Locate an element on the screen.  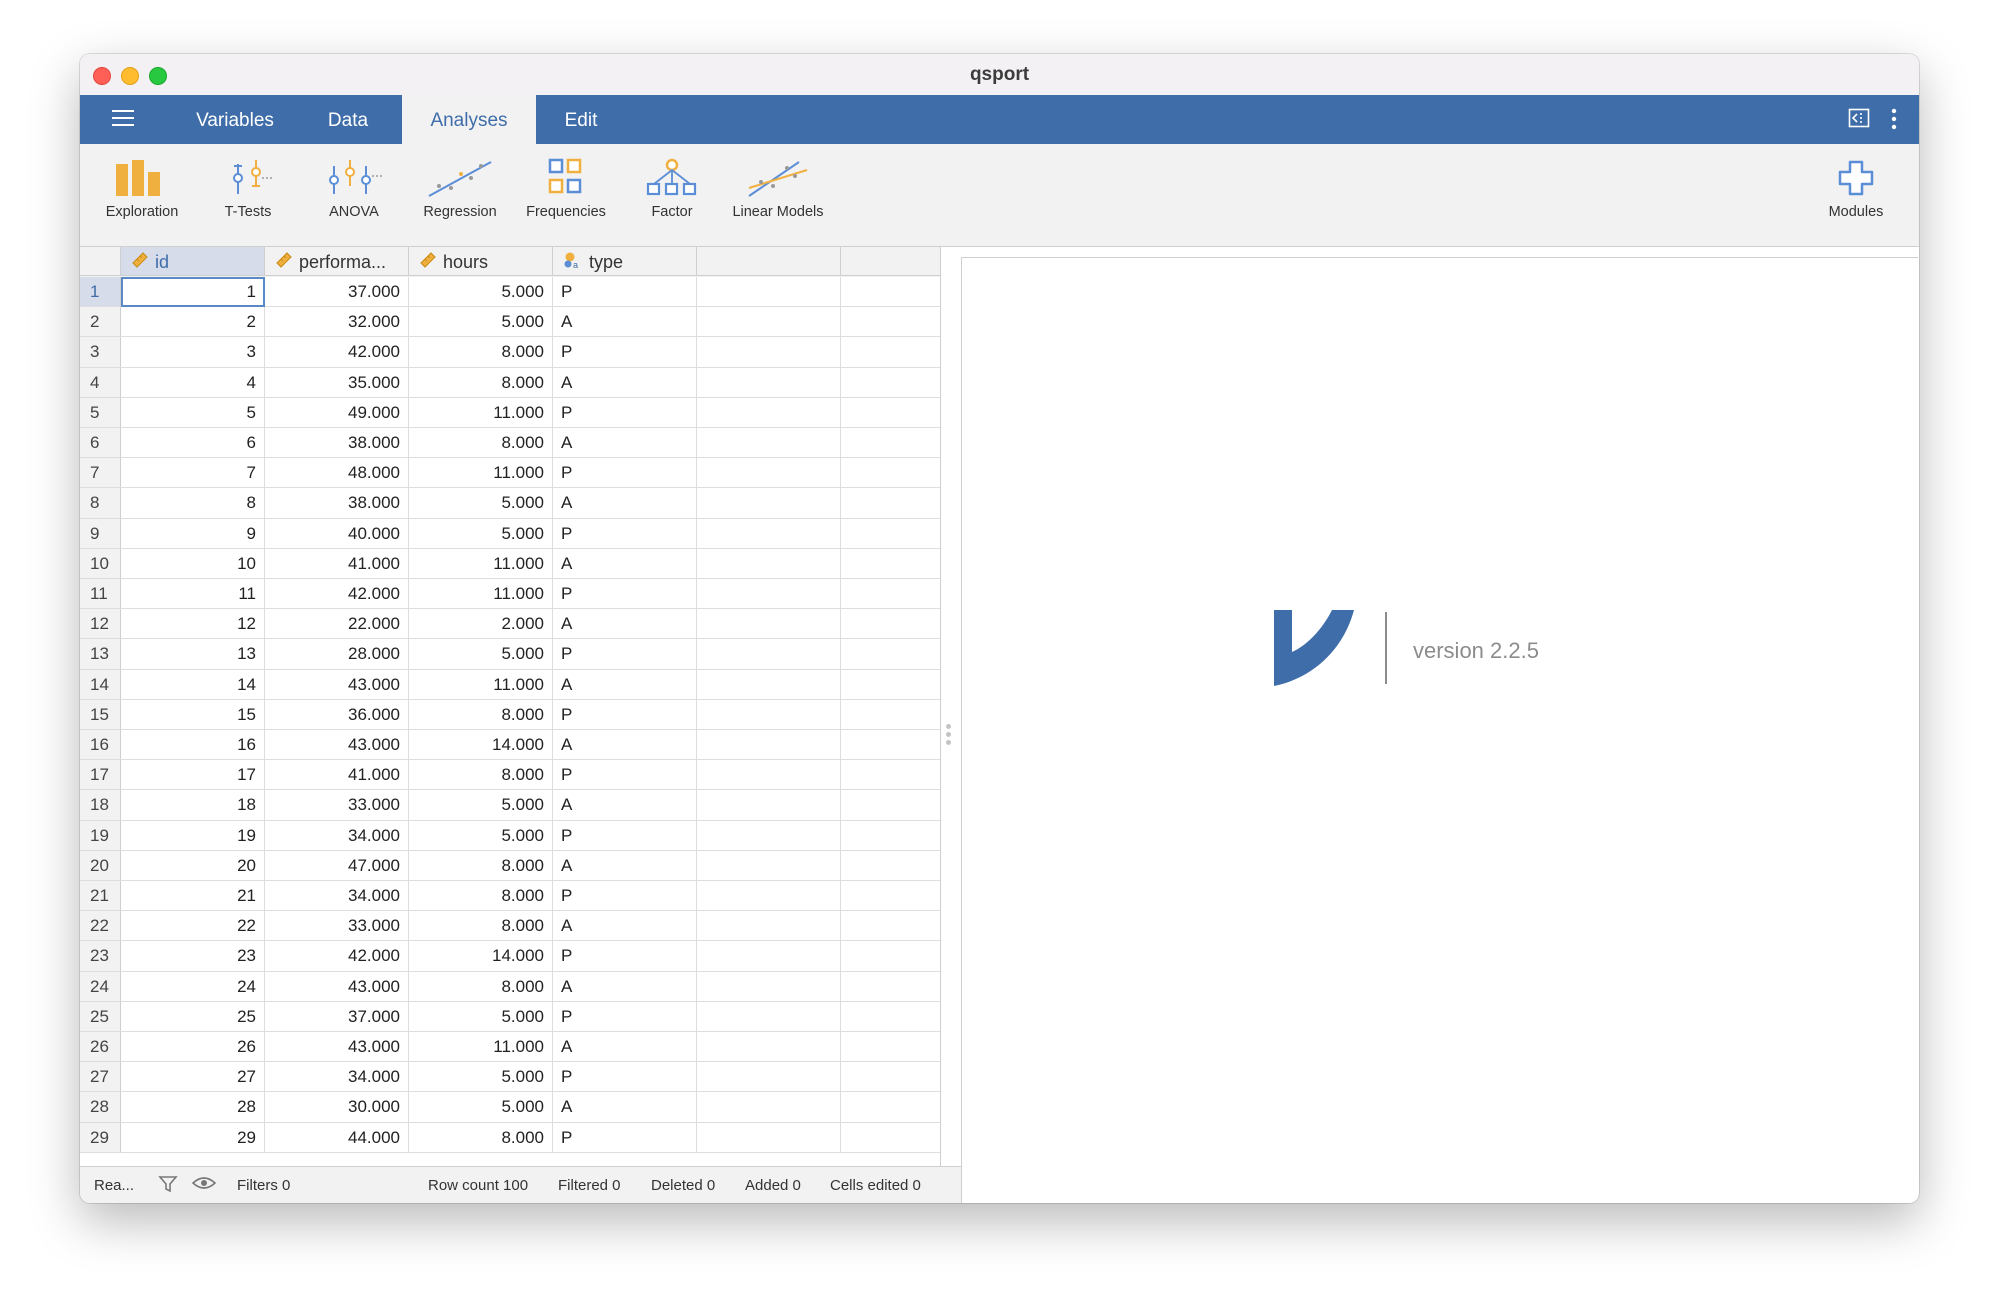
cell-performance: 36.000 is located at coordinates (337, 714).